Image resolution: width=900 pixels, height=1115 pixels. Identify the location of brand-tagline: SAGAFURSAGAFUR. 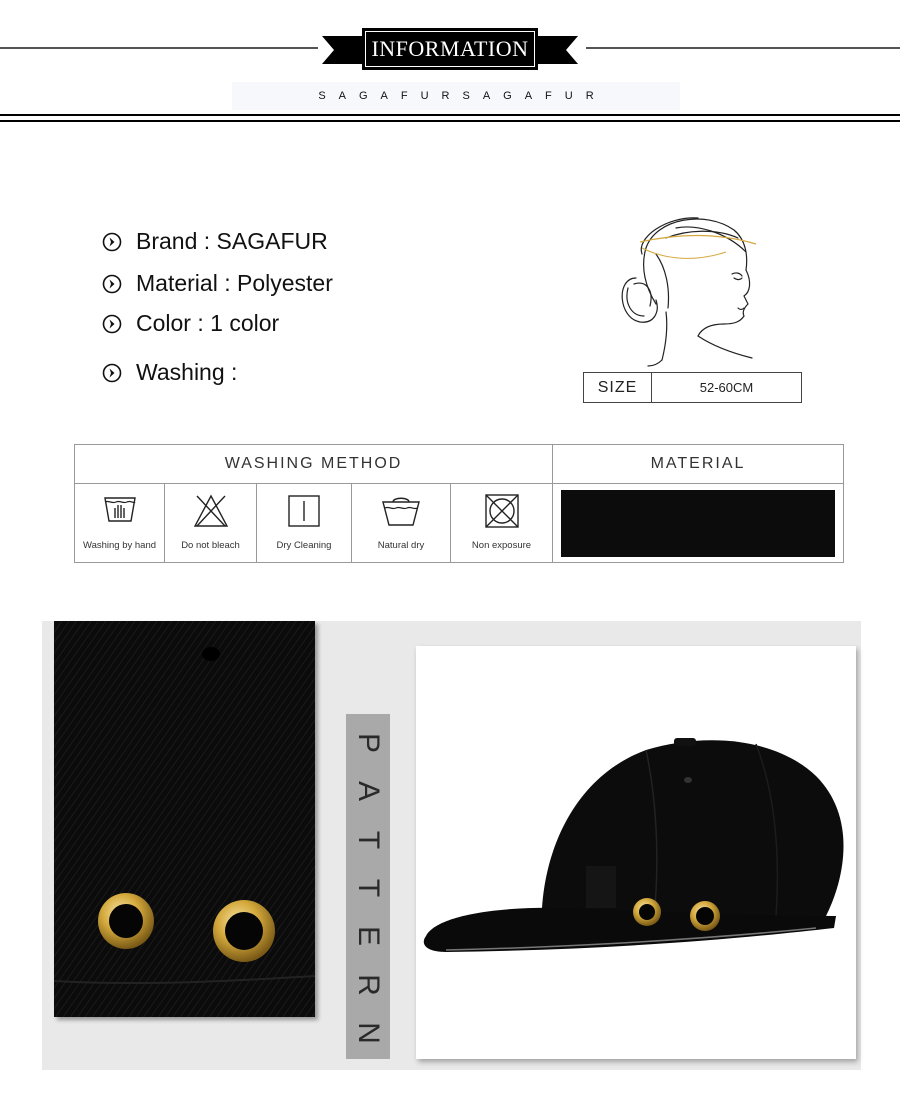
(456, 96).